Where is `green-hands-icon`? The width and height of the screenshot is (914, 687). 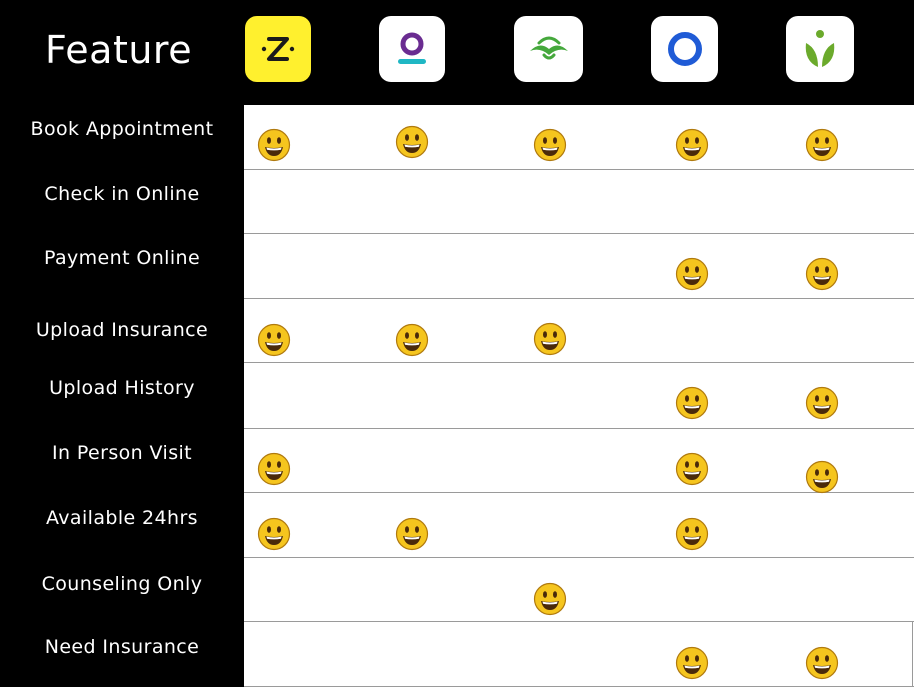 green-hands-icon is located at coordinates (548, 48).